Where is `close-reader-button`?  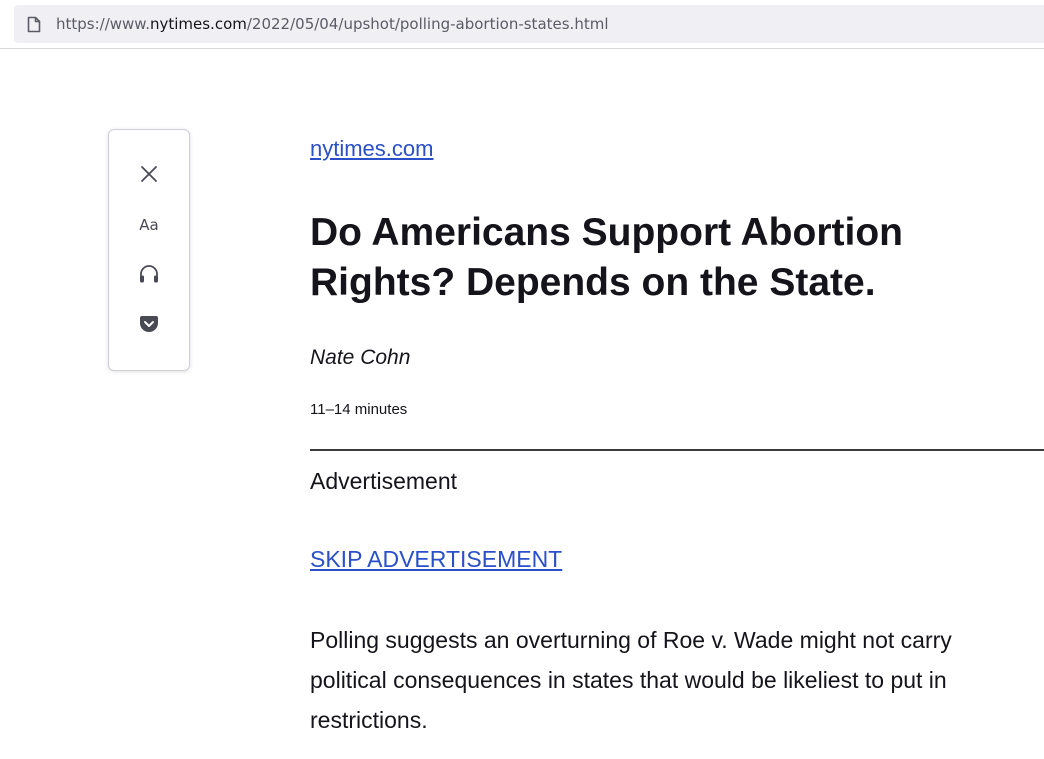 close-reader-button is located at coordinates (149, 176).